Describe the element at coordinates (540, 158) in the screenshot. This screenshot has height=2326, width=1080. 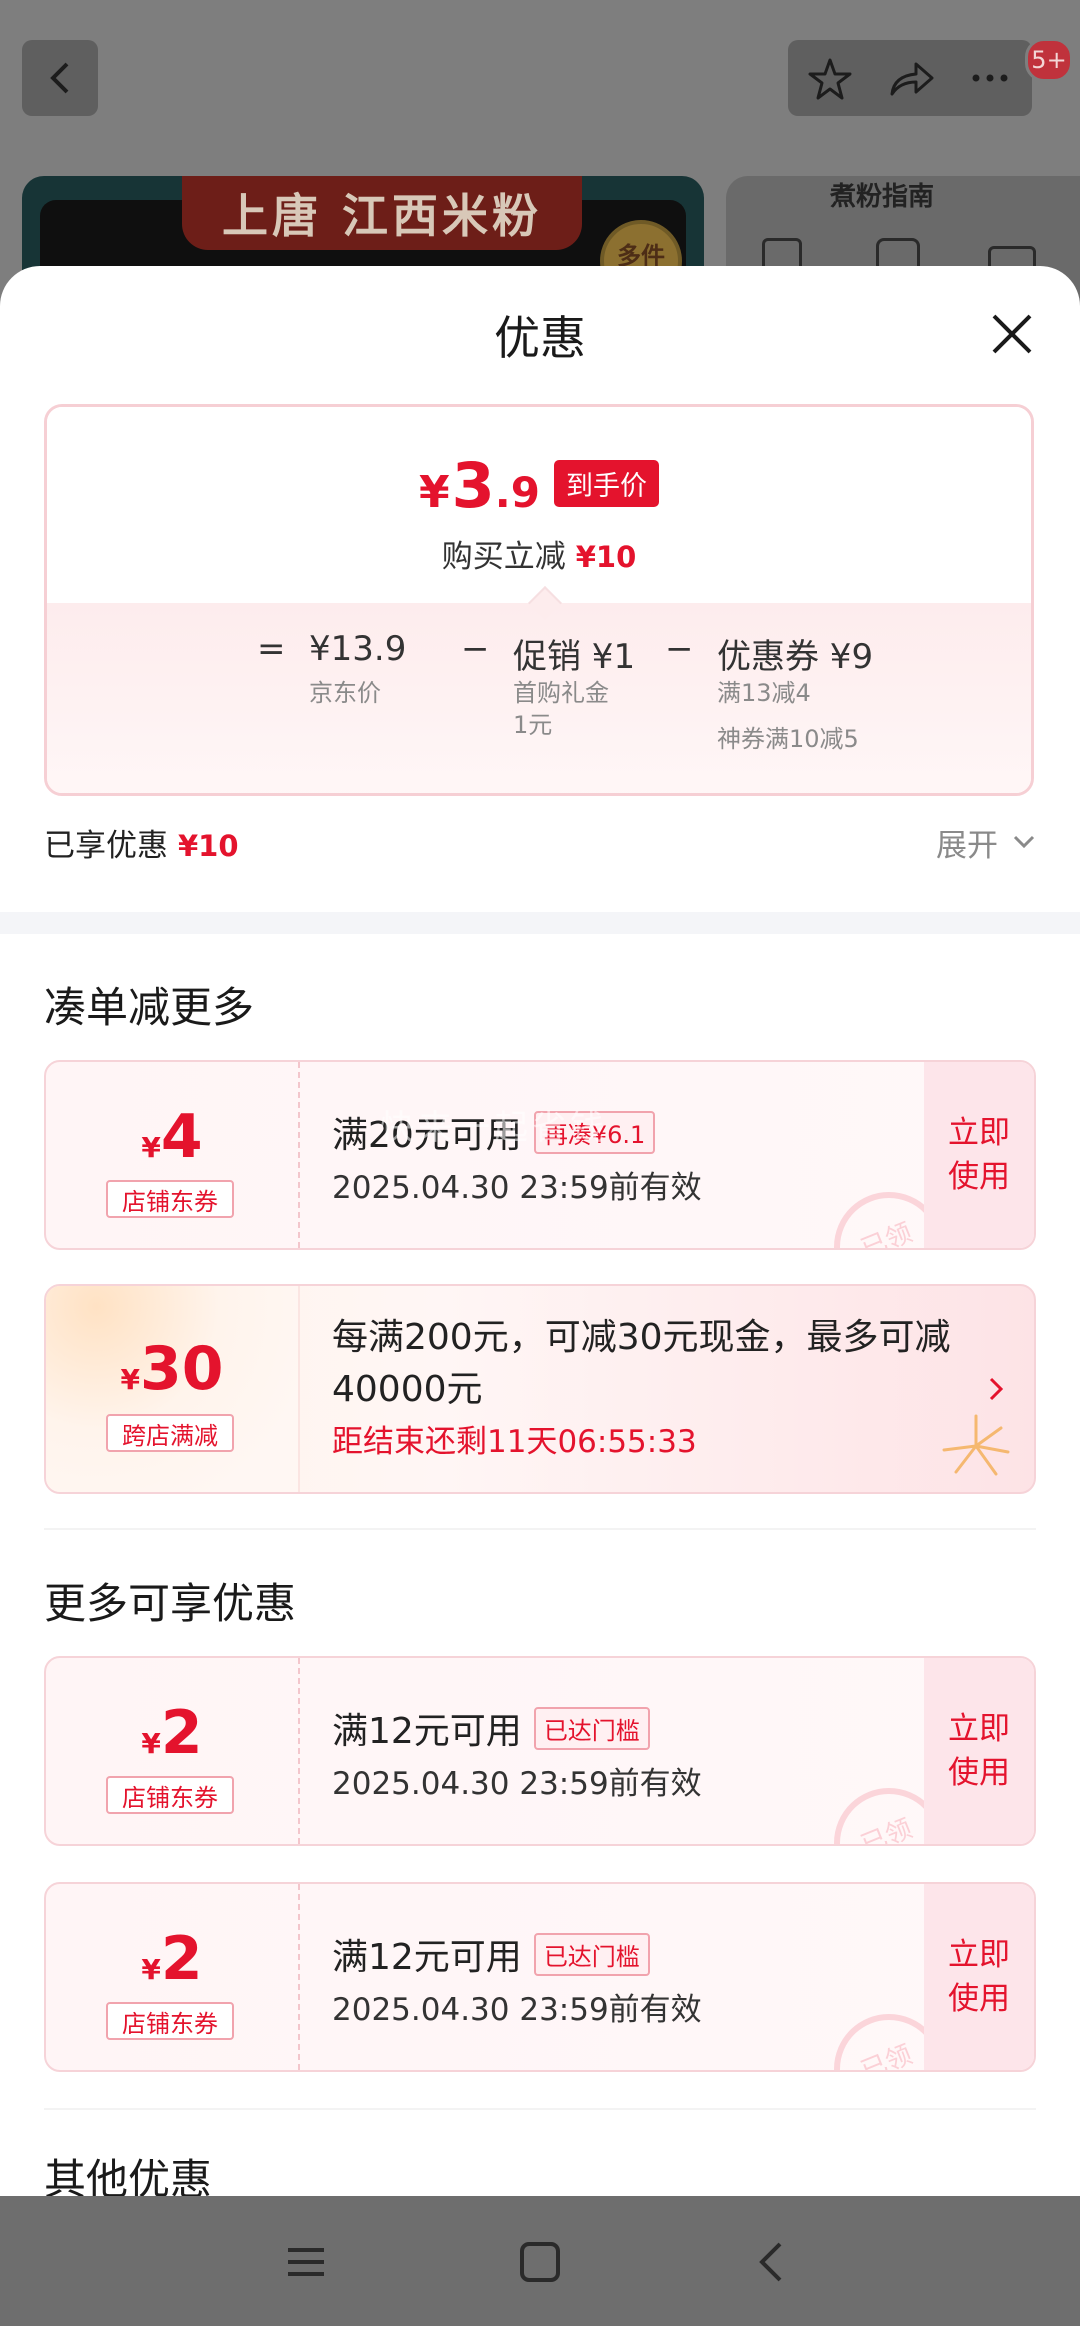
I see `product-page-background: 5+ 上唐 江西米粉 多件 煮粉指南` at that location.